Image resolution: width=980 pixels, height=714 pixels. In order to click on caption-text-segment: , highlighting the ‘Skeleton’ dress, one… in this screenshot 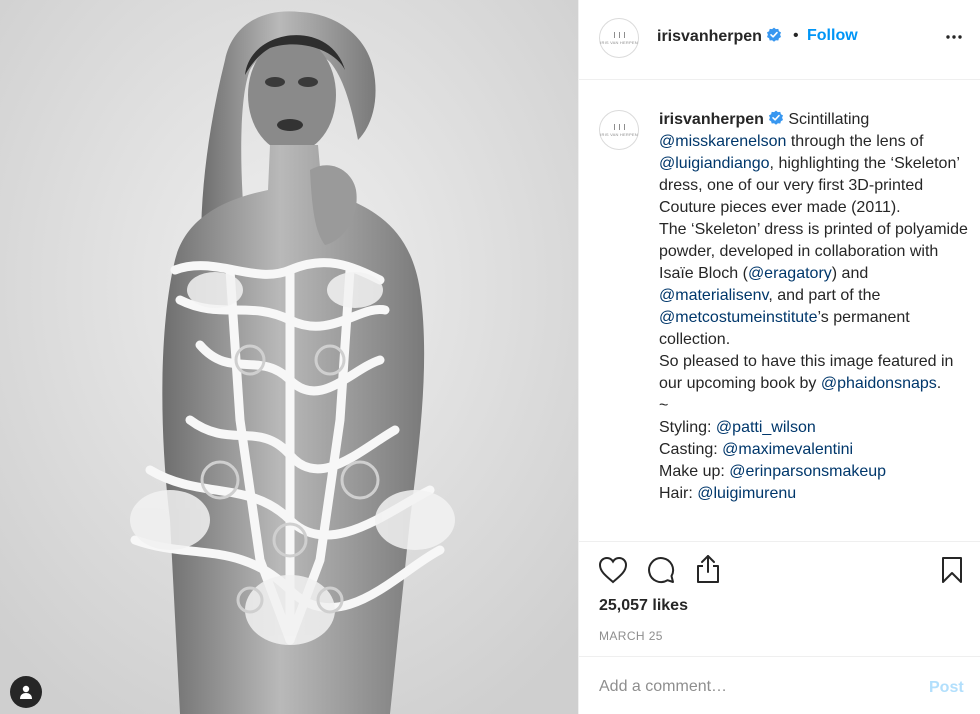, I will do `click(813, 218)`.